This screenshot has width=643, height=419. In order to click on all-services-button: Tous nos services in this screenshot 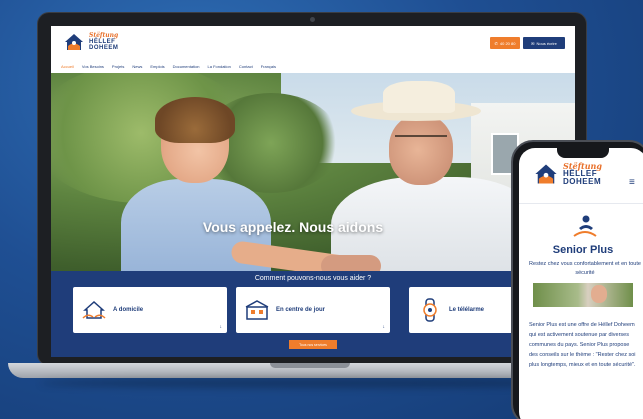, I will do `click(313, 344)`.